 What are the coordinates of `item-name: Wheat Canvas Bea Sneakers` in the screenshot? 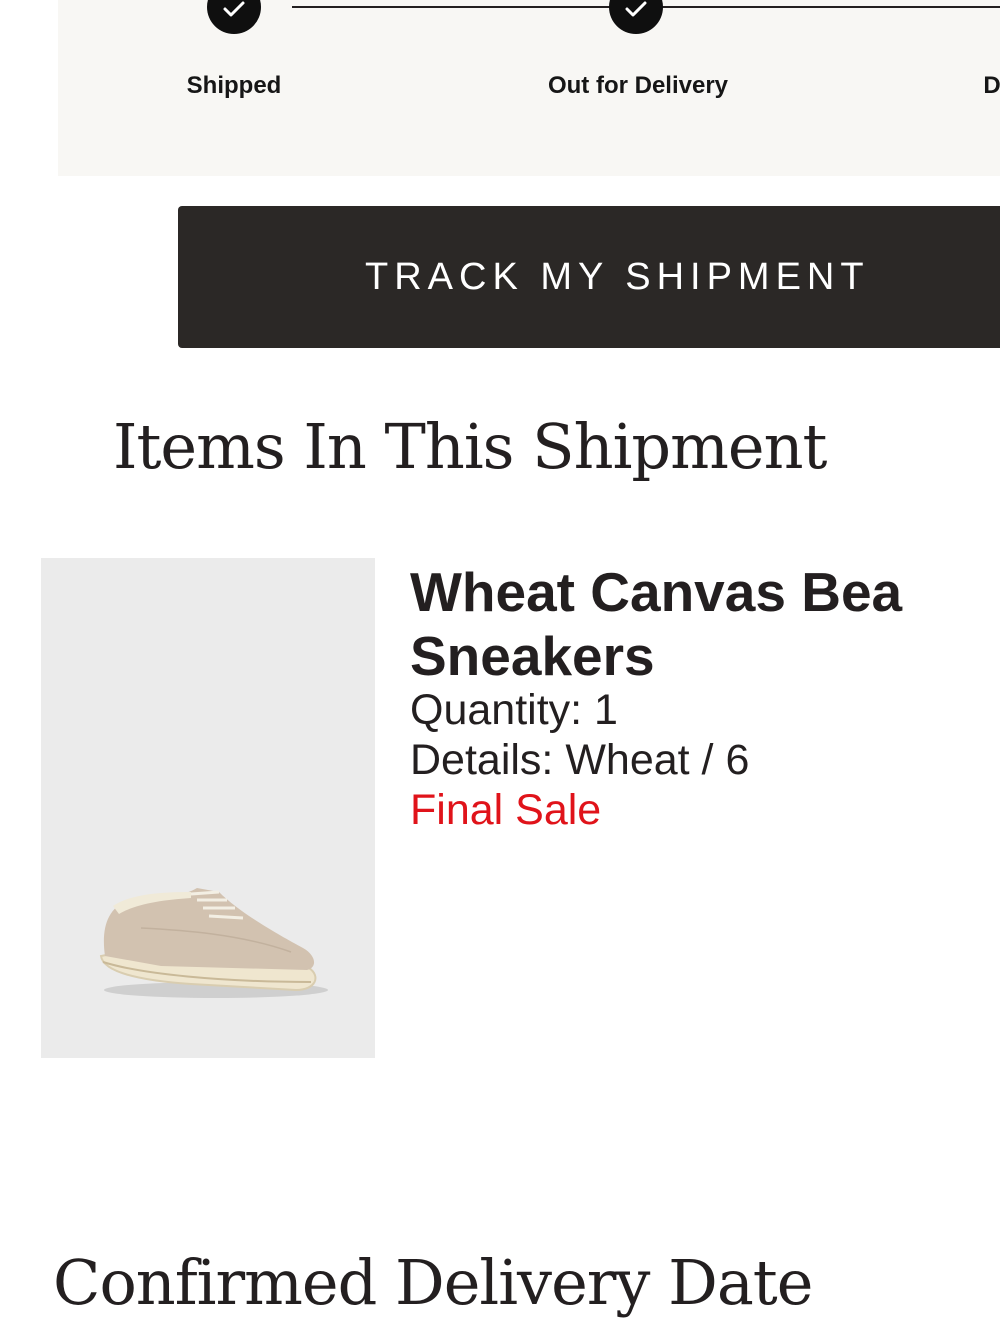 It's located at (705, 624).